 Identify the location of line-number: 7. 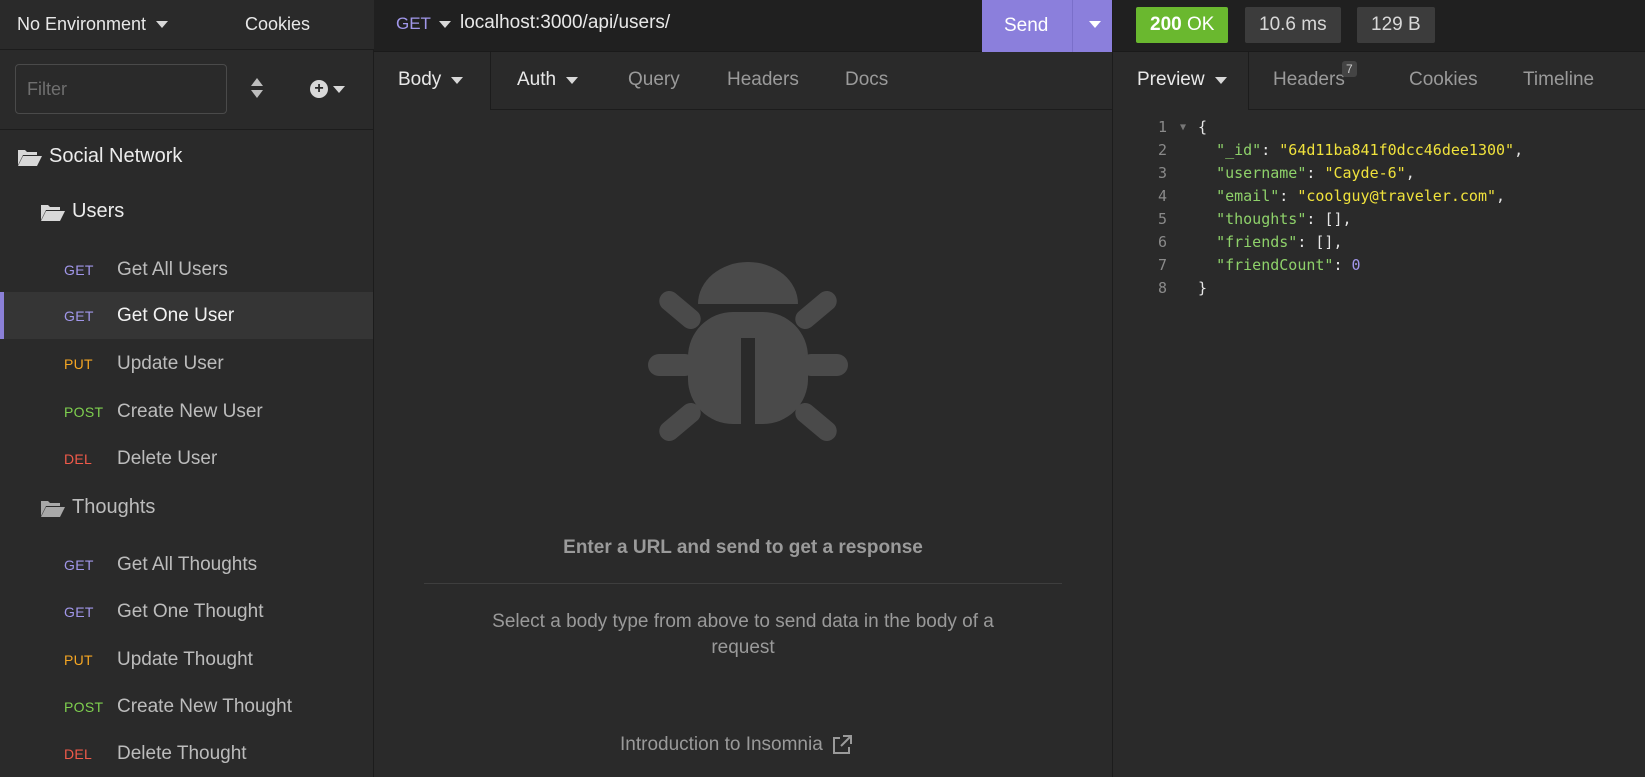
(1162, 265).